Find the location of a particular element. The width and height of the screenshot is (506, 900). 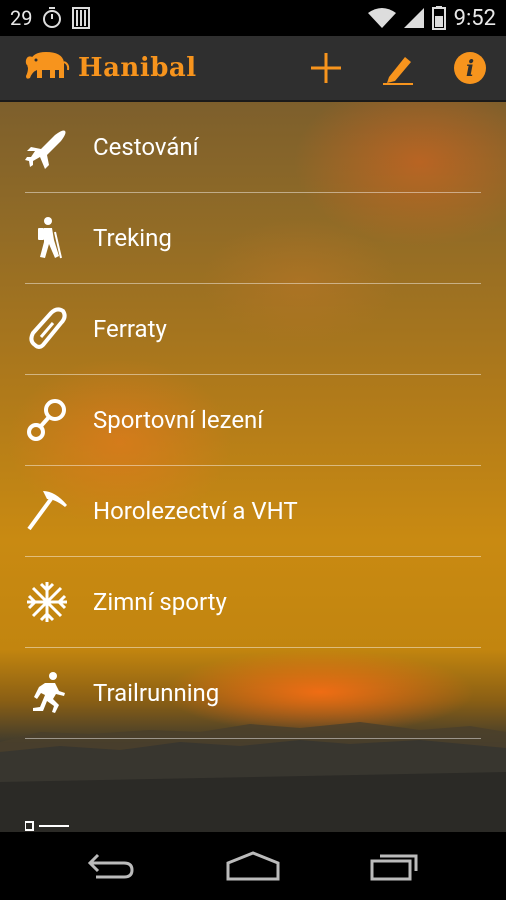

system-nav-bar is located at coordinates (253, 866).